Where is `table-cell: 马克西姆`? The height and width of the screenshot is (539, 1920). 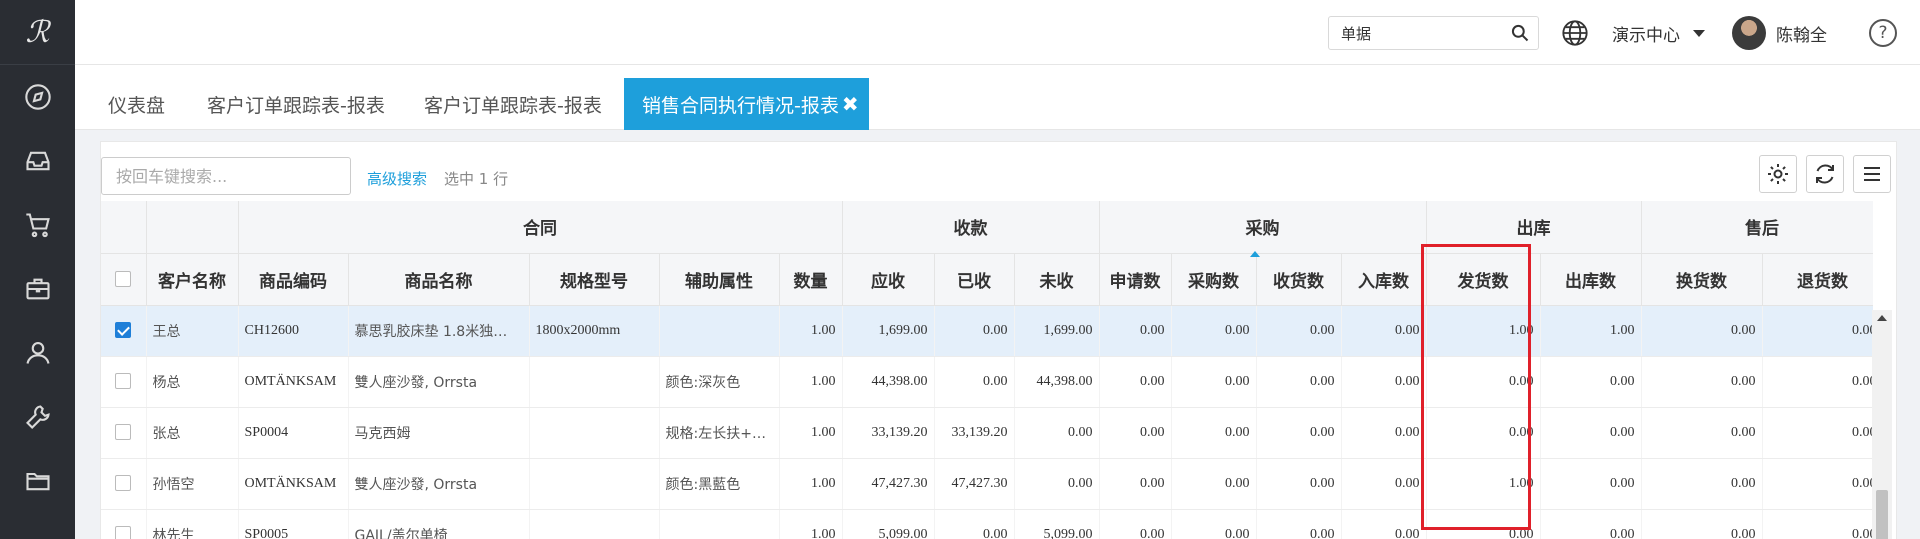
table-cell: 马克西姆 is located at coordinates (439, 433).